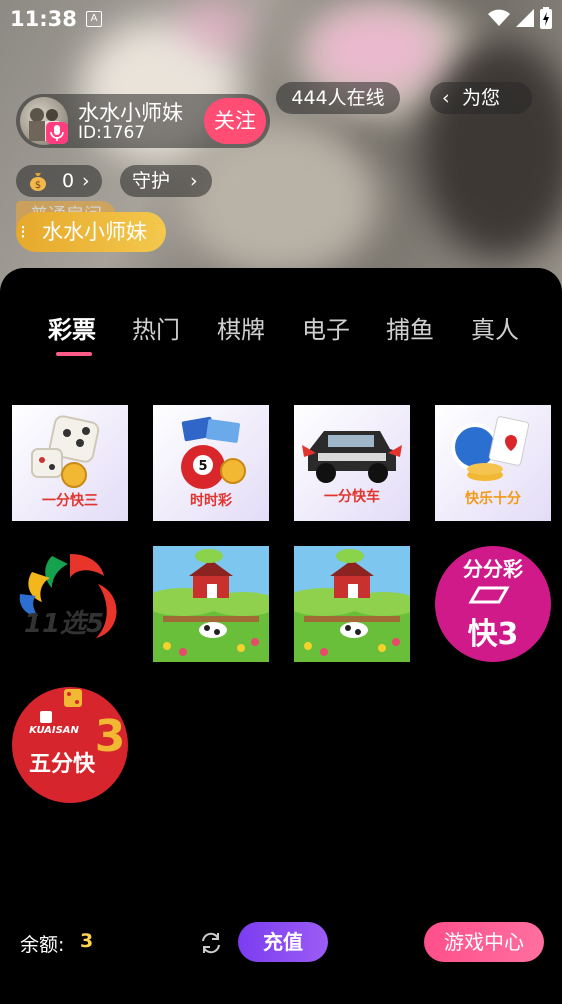  What do you see at coordinates (281, 330) in the screenshot?
I see `game-category-tabs: 彩票 热门 棋牌 电子 捕鱼 真人` at bounding box center [281, 330].